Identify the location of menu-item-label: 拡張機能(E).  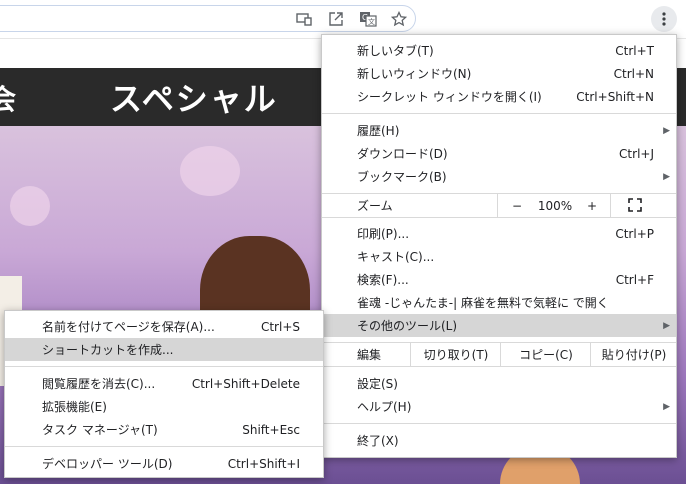
(74, 407).